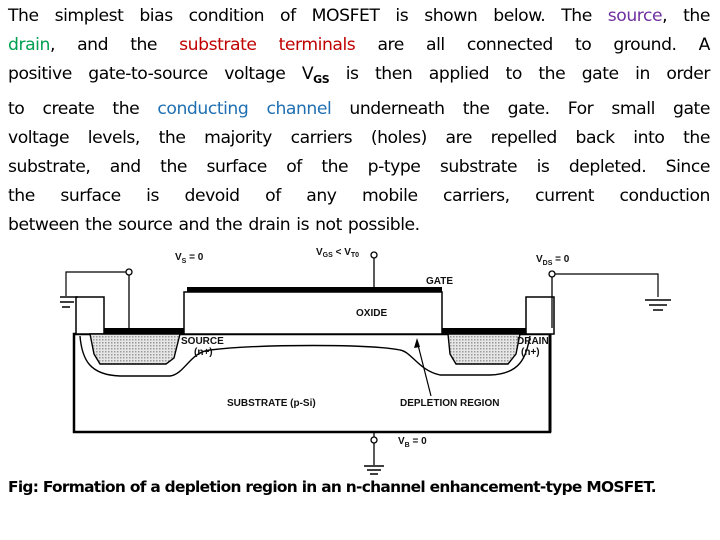  Describe the element at coordinates (533, 341) in the screenshot. I see `label-drain: DRAIN` at that location.